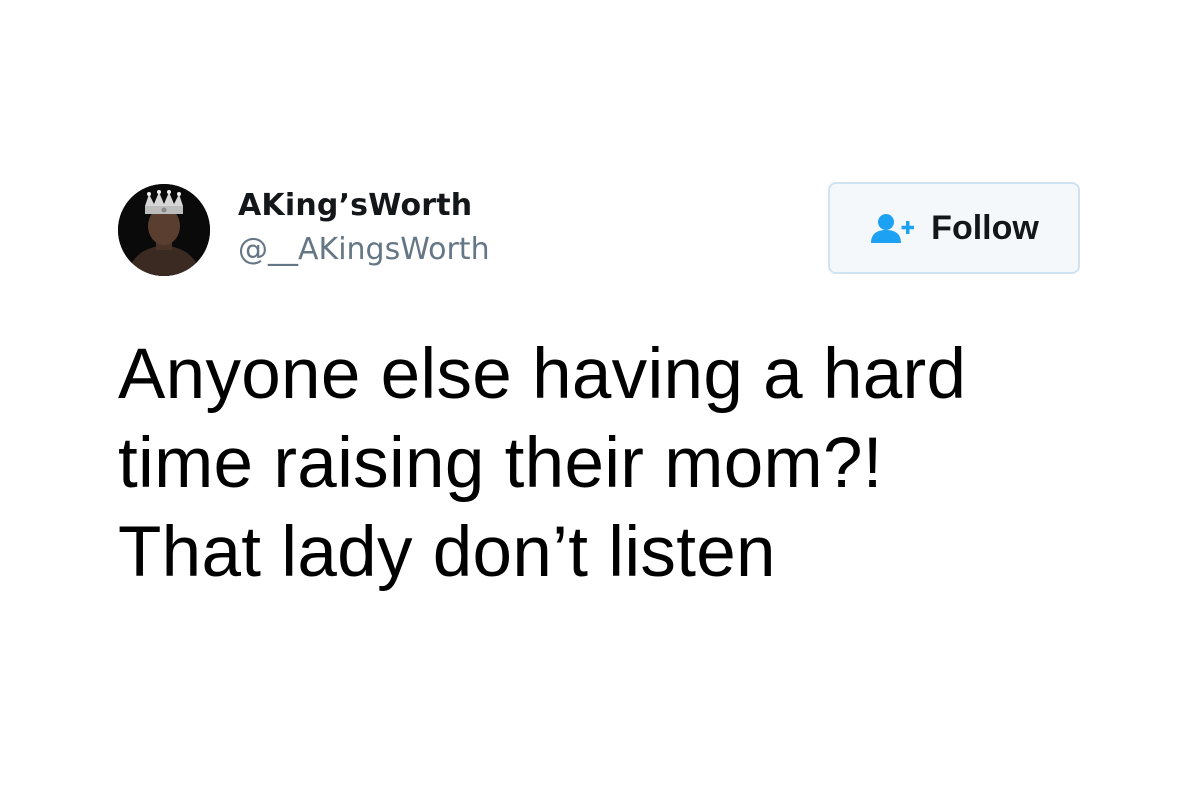 Image resolution: width=1200 pixels, height=800 pixels. What do you see at coordinates (893, 228) in the screenshot?
I see `add-user-icon` at bounding box center [893, 228].